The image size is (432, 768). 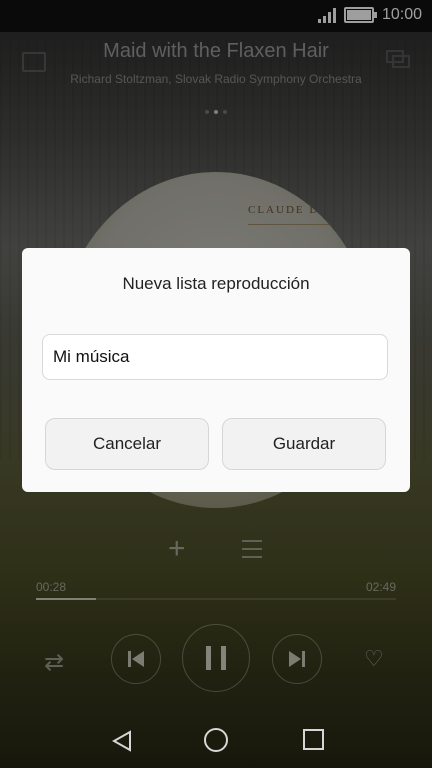 I want to click on home-icon, so click(x=216, y=740).